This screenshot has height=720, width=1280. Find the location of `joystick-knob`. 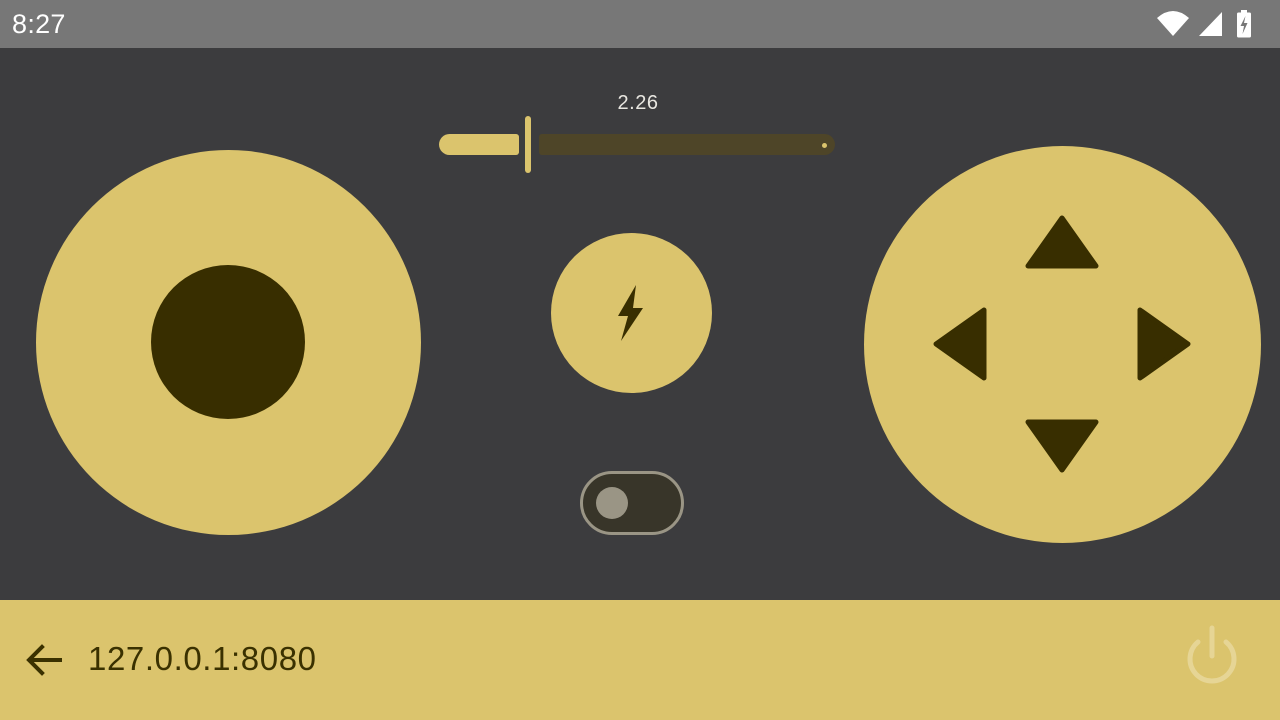

joystick-knob is located at coordinates (228, 342).